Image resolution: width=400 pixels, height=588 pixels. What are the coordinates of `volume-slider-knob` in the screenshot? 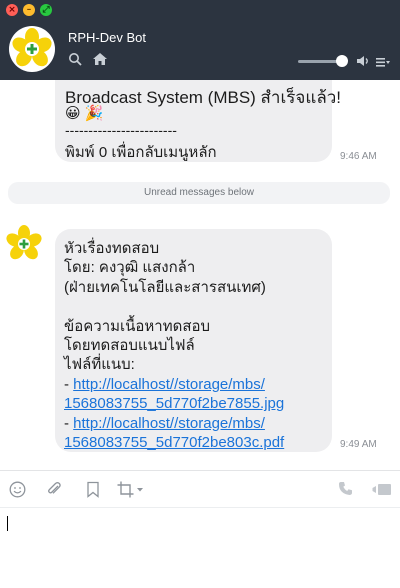 It's located at (342, 61).